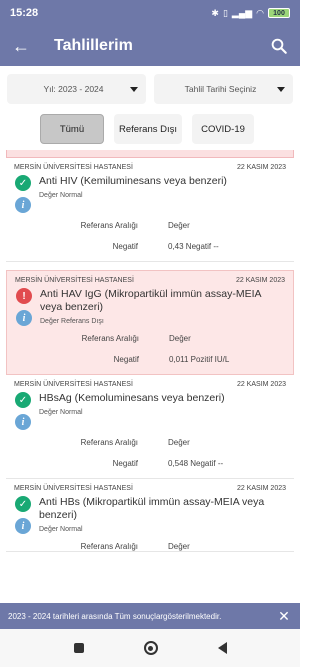 Image resolution: width=320 pixels, height=667 pixels. What do you see at coordinates (150, 154) in the screenshot?
I see `previous-card-edge` at bounding box center [150, 154].